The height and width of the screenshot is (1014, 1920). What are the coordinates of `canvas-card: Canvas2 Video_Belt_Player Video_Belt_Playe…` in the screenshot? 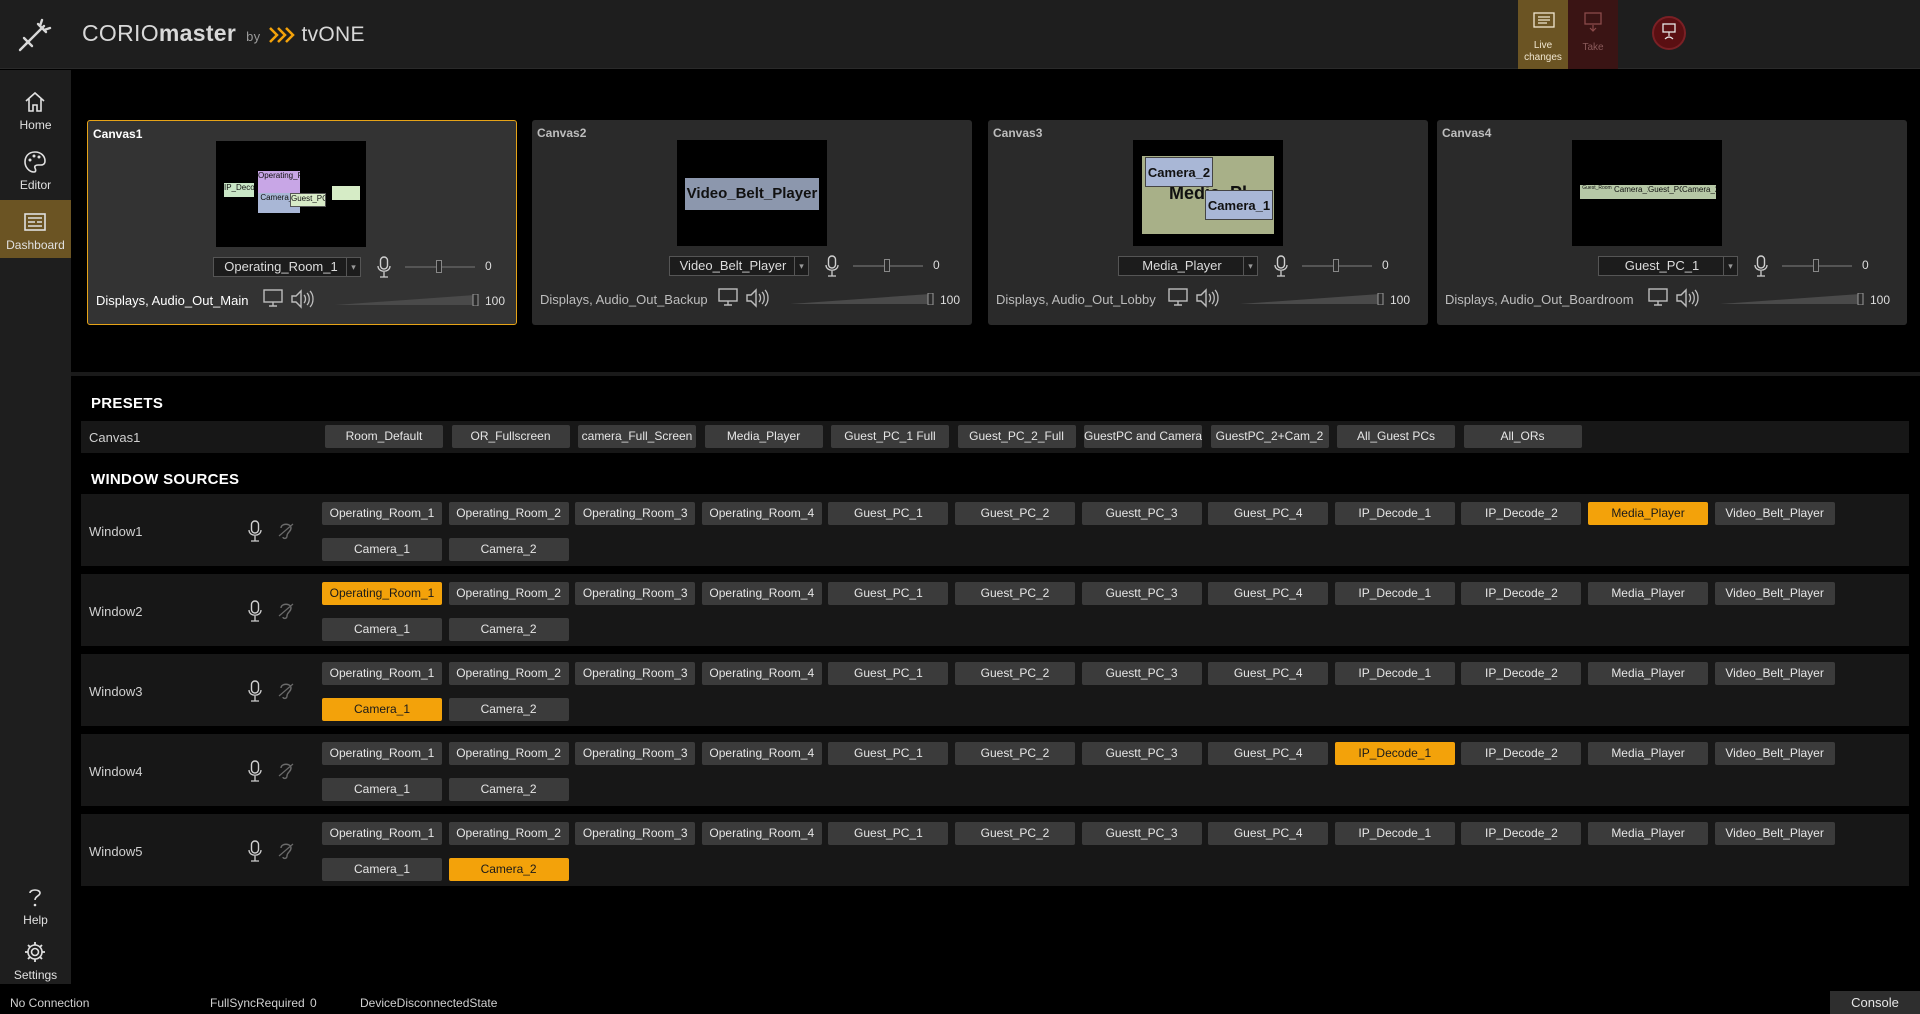 It's located at (752, 222).